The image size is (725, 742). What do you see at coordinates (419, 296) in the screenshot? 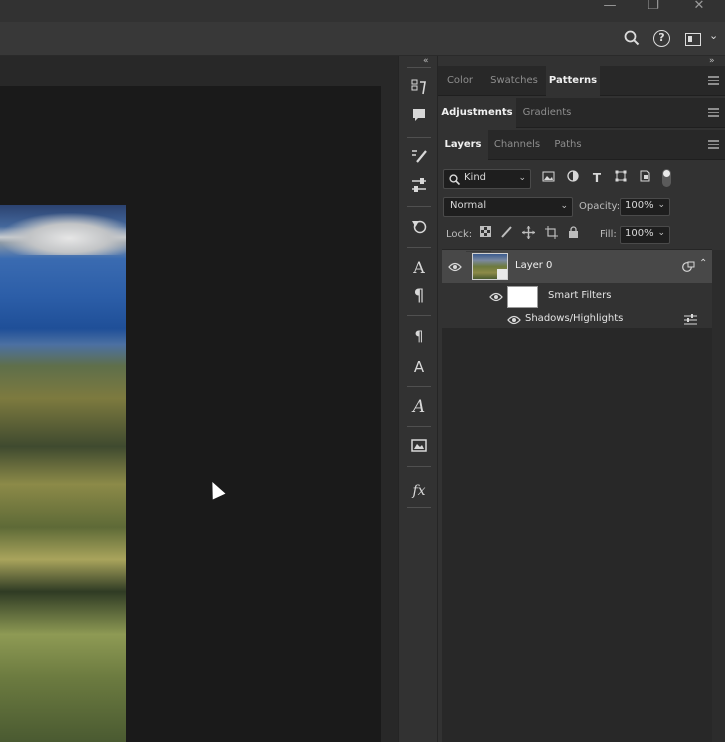
I see `paragraph-icon: ¶` at bounding box center [419, 296].